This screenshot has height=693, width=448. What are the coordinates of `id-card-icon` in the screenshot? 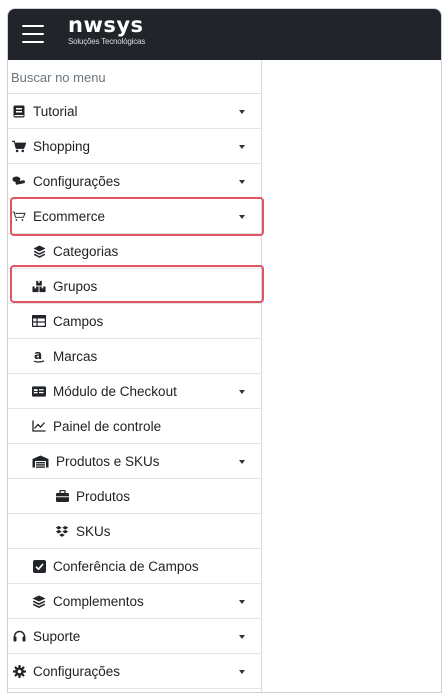 It's located at (39, 391).